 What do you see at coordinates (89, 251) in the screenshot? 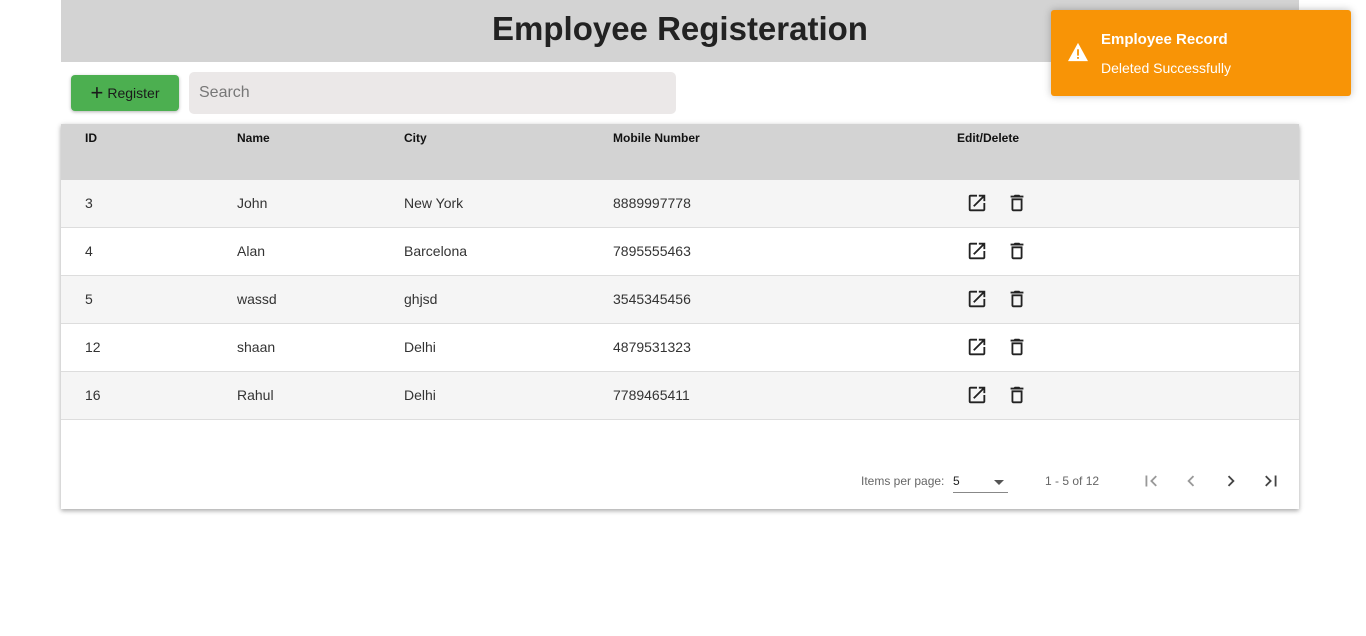
I see `cell-id: 4` at bounding box center [89, 251].